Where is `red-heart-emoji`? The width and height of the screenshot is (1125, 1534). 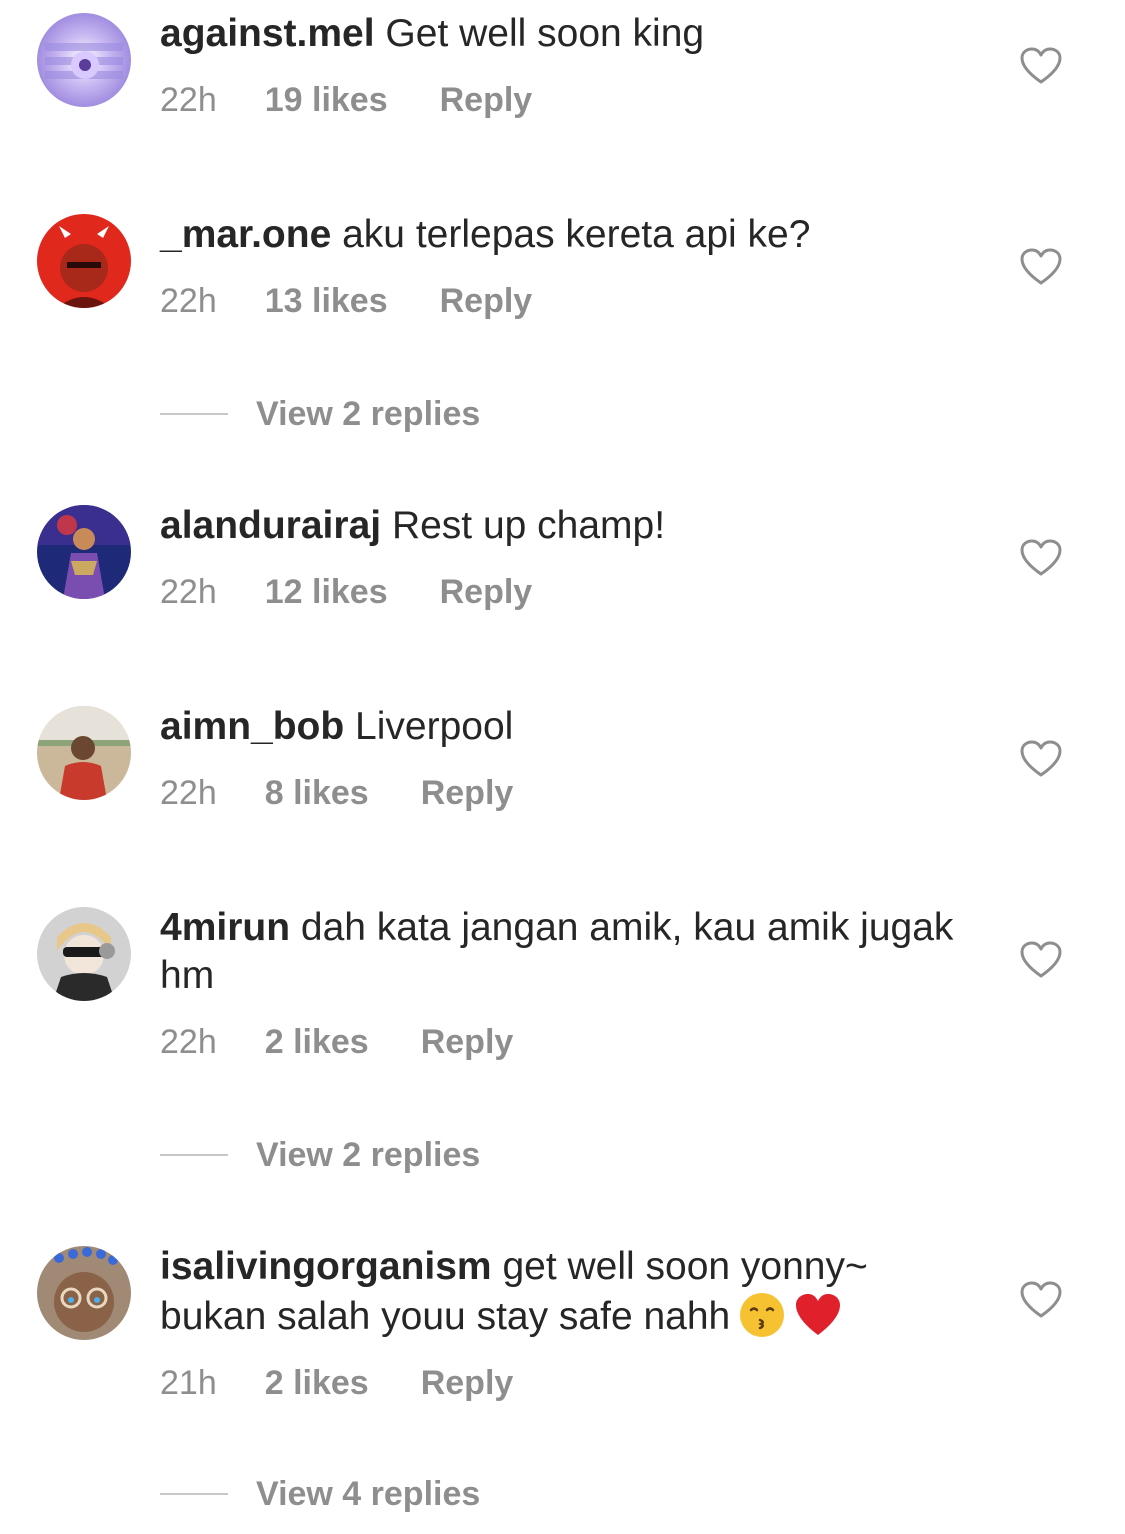
red-heart-emoji is located at coordinates (818, 1314).